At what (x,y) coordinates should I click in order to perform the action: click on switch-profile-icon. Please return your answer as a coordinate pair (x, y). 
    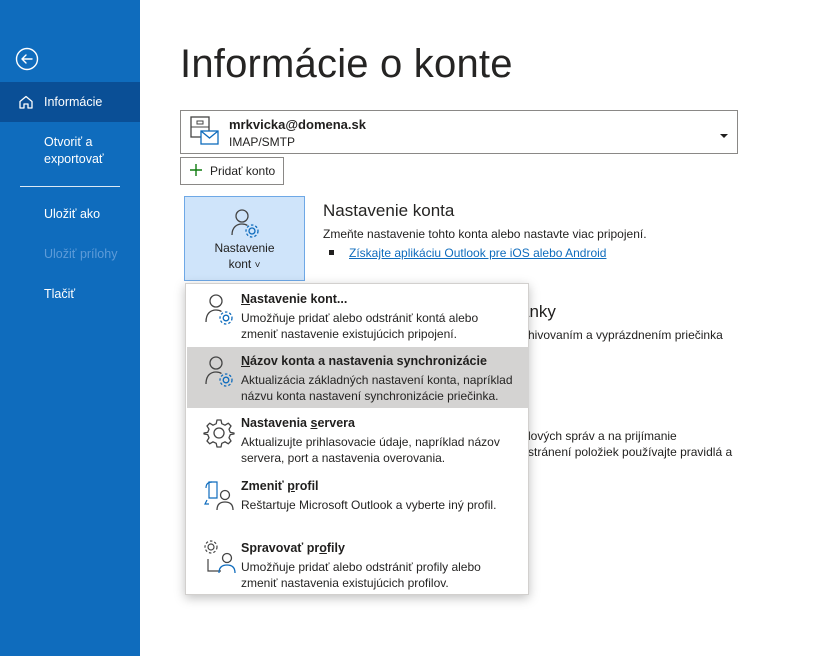
    Looking at the image, I should click on (220, 497).